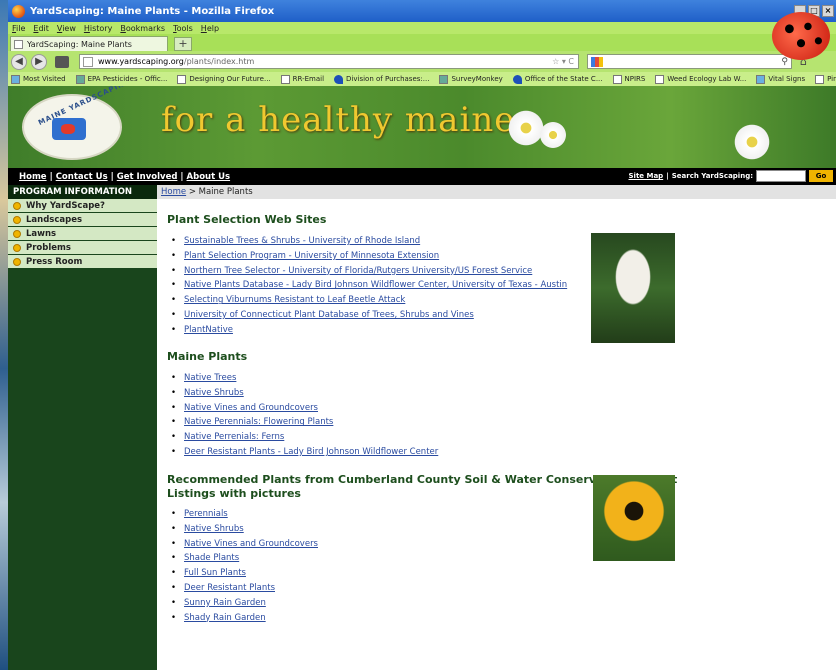 This screenshot has width=836, height=670. Describe the element at coordinates (66, 28) in the screenshot. I see `menu-view: View` at that location.